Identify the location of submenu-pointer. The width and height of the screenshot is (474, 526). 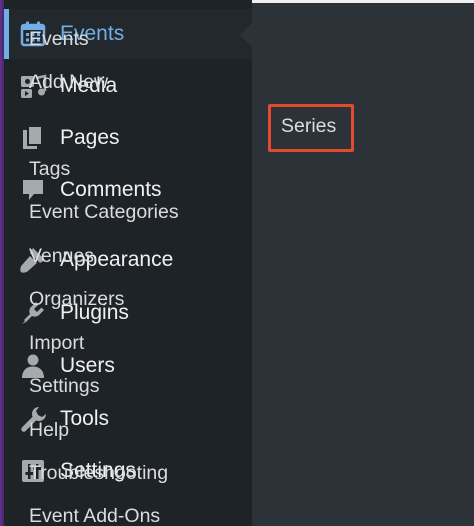
(246, 35).